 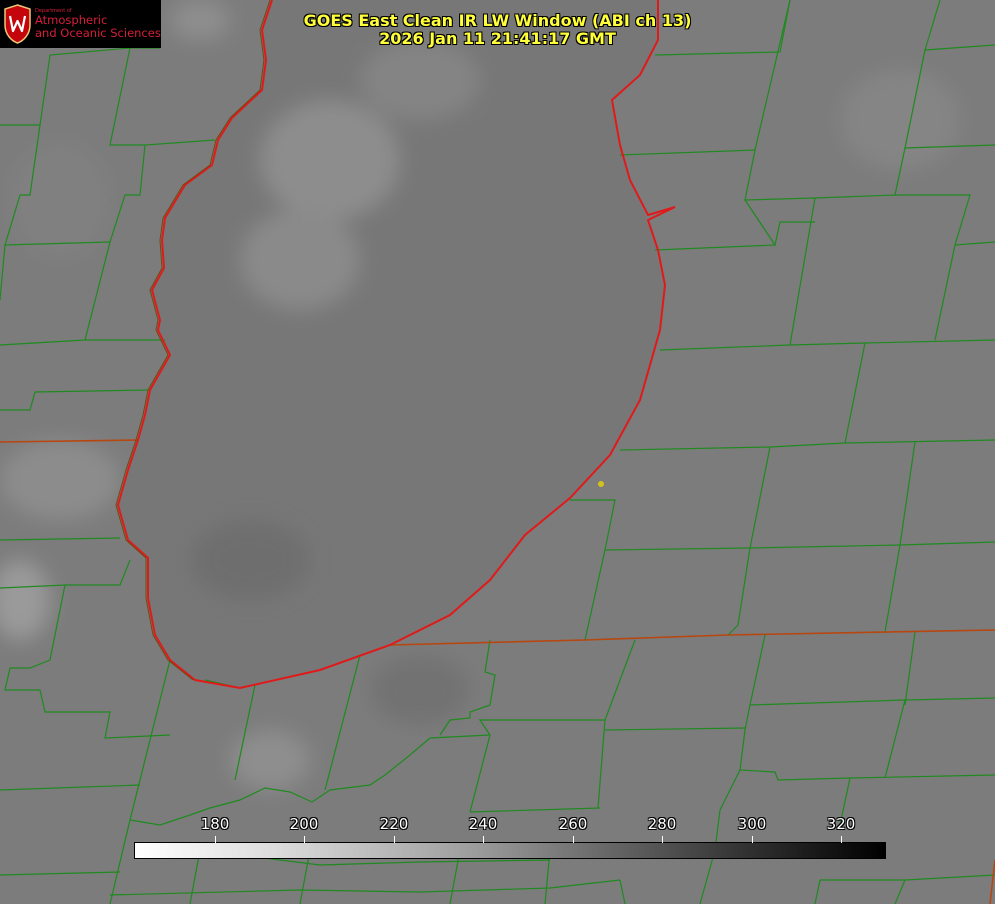 I want to click on location-marker, so click(x=601, y=484).